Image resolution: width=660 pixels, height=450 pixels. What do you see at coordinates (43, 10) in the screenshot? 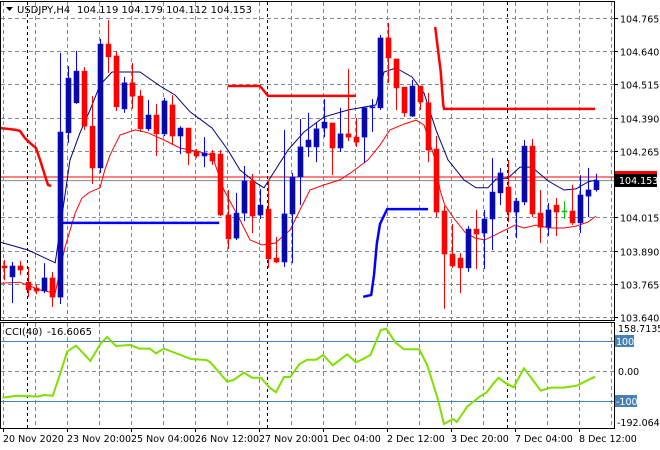
I see `symbol-label: USDJPY,H4` at bounding box center [43, 10].